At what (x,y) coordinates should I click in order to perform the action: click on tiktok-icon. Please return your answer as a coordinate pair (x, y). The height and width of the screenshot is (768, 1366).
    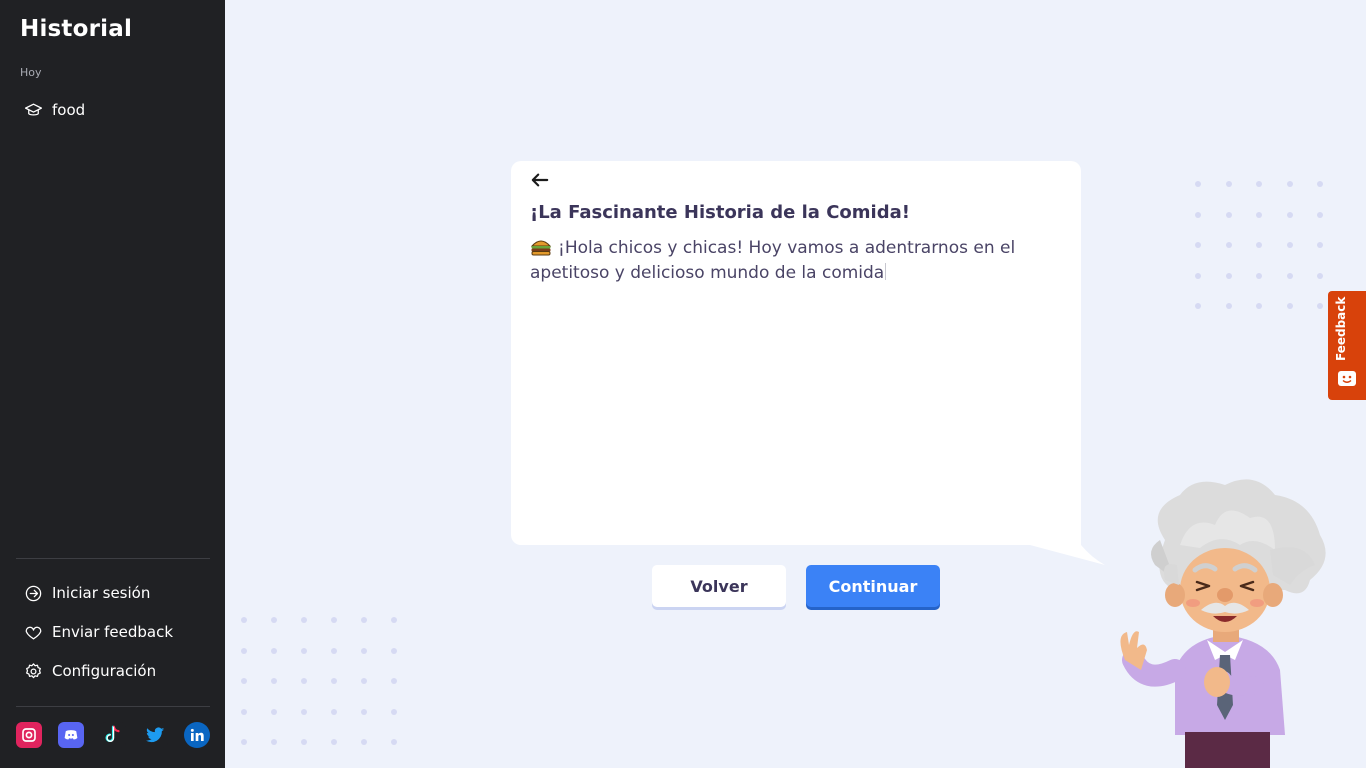
    Looking at the image, I should click on (113, 735).